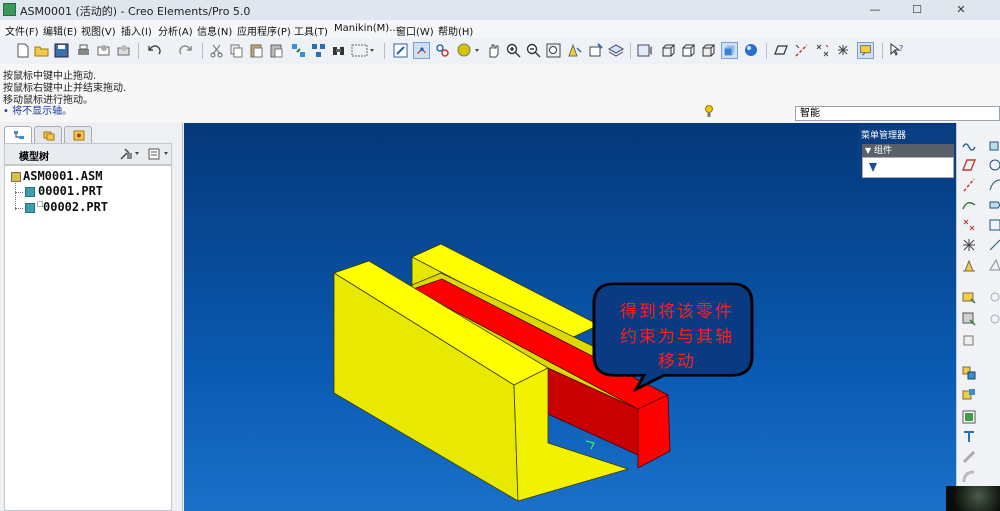 This screenshot has height=511, width=1000. I want to click on copy-icon, so click(236, 50).